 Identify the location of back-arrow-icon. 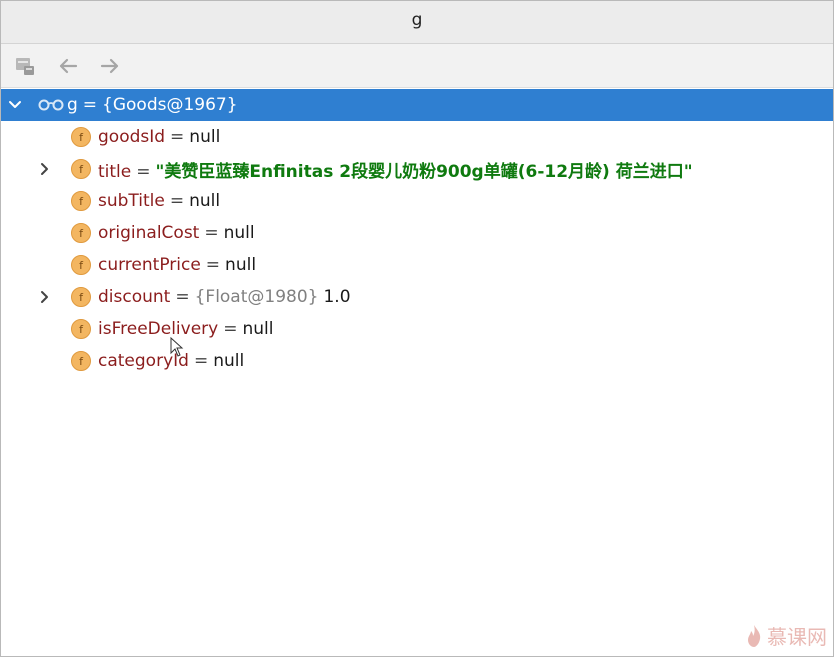
(68, 66).